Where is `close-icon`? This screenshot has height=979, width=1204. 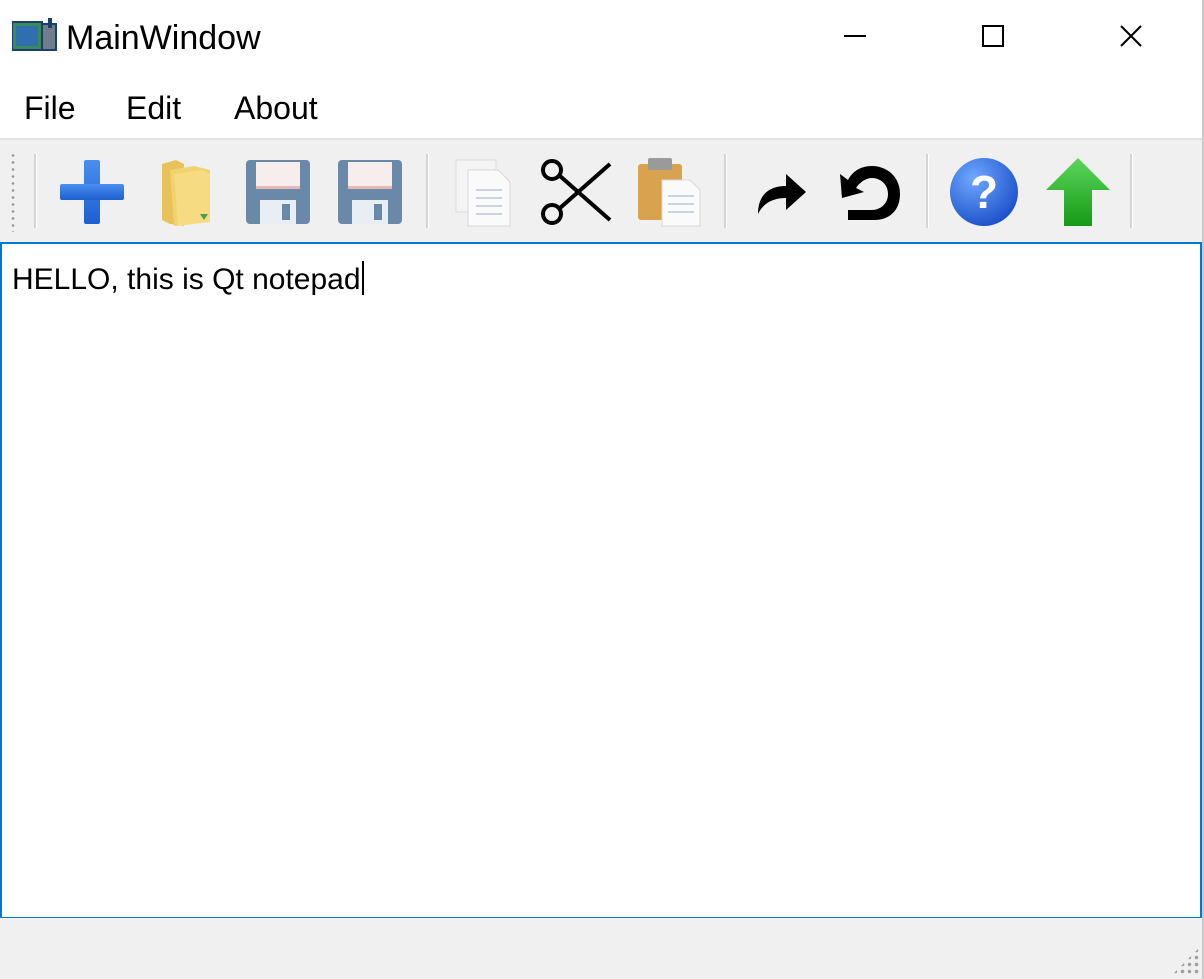
close-icon is located at coordinates (1131, 36).